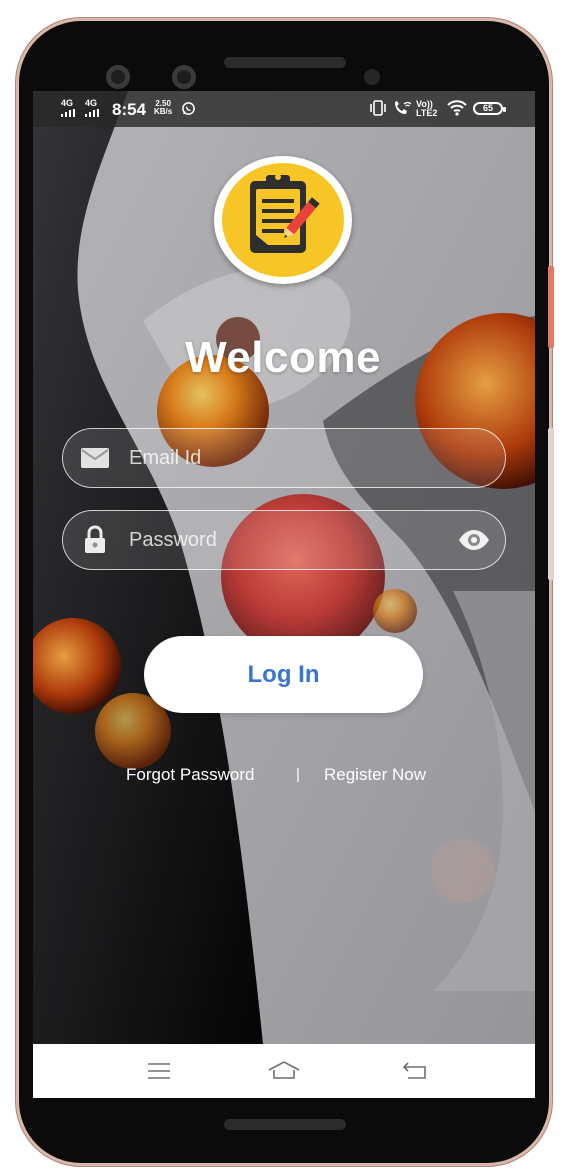 This screenshot has height=1175, width=572. I want to click on email-field: Email Id, so click(284, 458).